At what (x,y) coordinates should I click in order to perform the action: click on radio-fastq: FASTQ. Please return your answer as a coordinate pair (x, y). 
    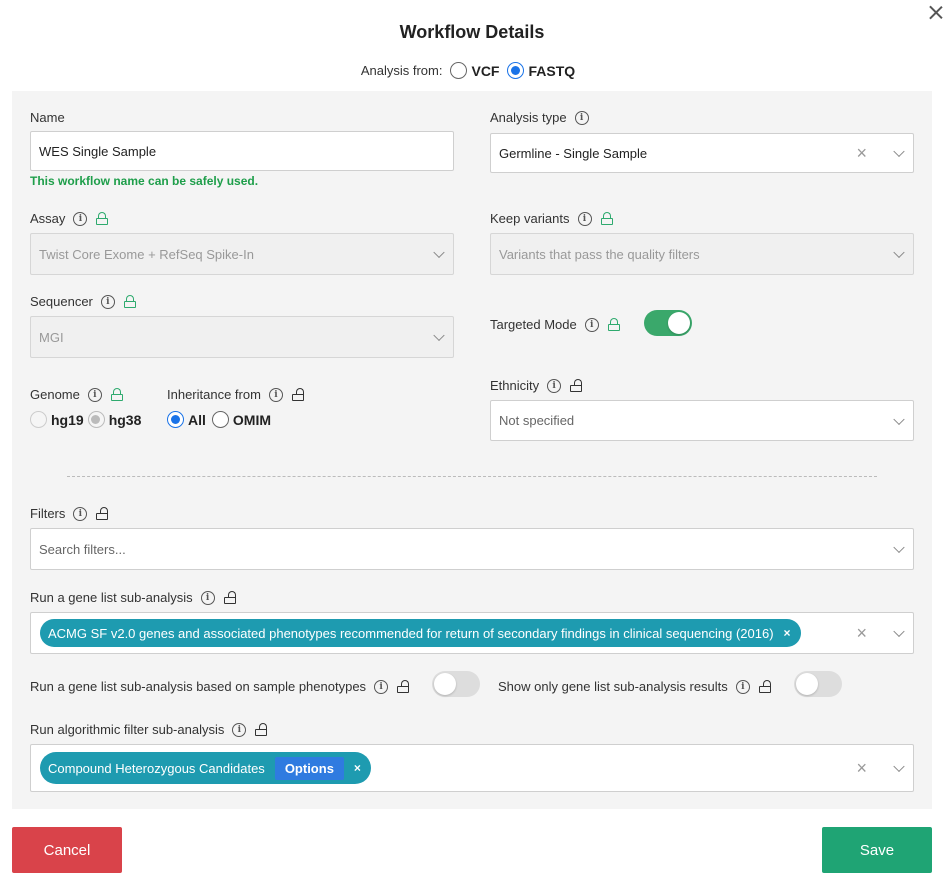
    Looking at the image, I should click on (541, 70).